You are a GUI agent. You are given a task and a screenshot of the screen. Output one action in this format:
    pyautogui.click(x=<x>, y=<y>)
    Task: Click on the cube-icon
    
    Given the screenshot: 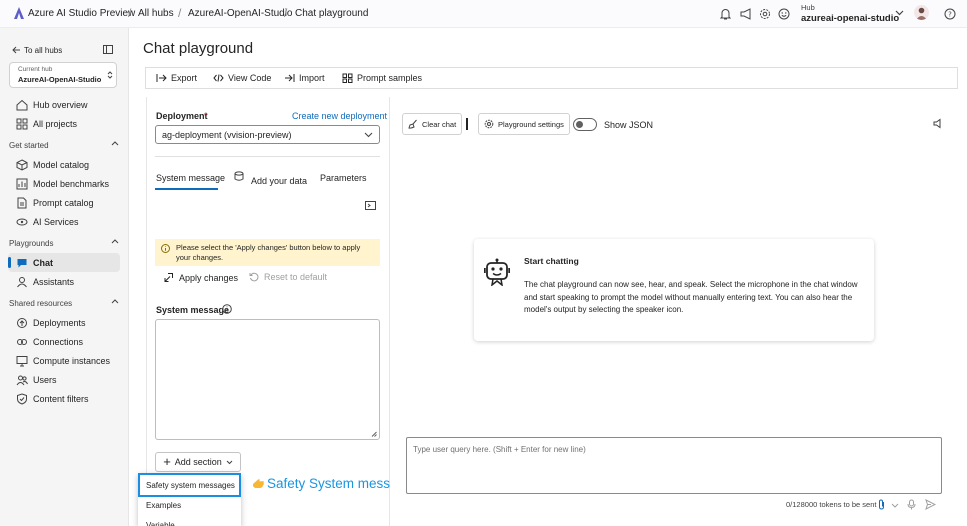 What is the action you would take?
    pyautogui.click(x=22, y=164)
    